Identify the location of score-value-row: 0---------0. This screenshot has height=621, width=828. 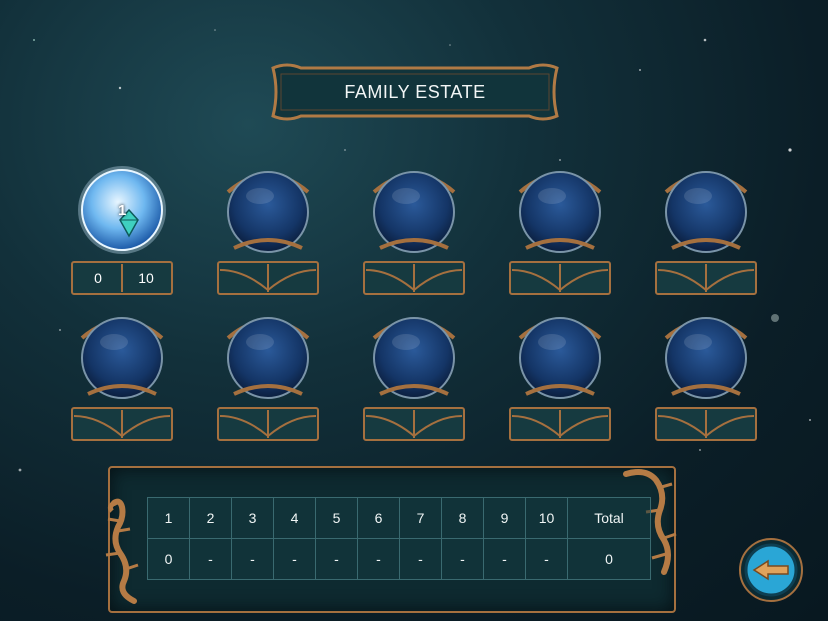
(399, 559).